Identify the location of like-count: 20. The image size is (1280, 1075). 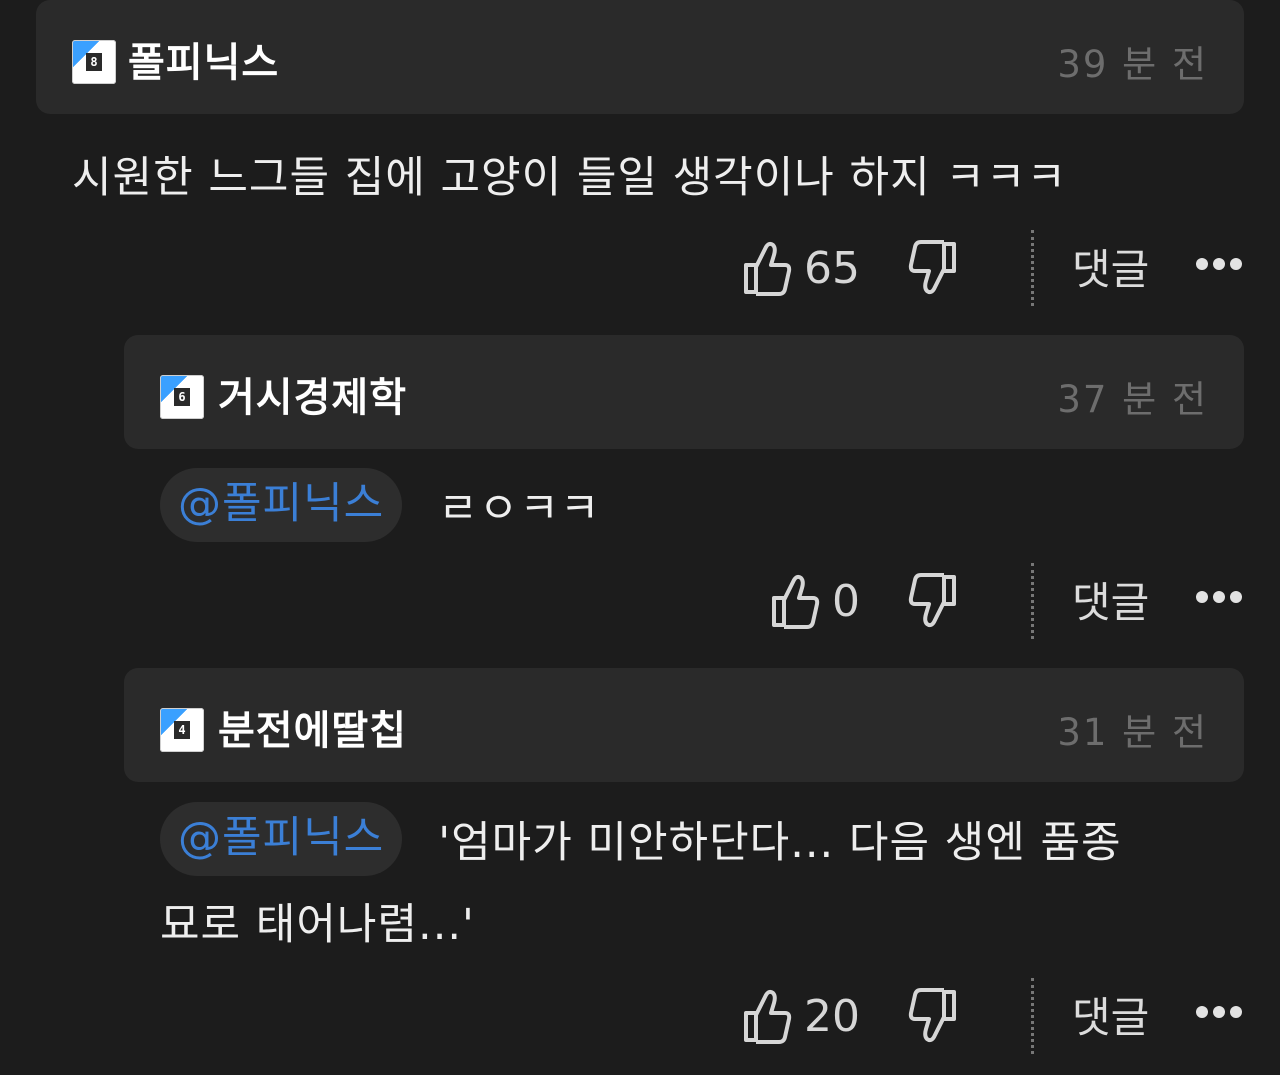
(832, 1016).